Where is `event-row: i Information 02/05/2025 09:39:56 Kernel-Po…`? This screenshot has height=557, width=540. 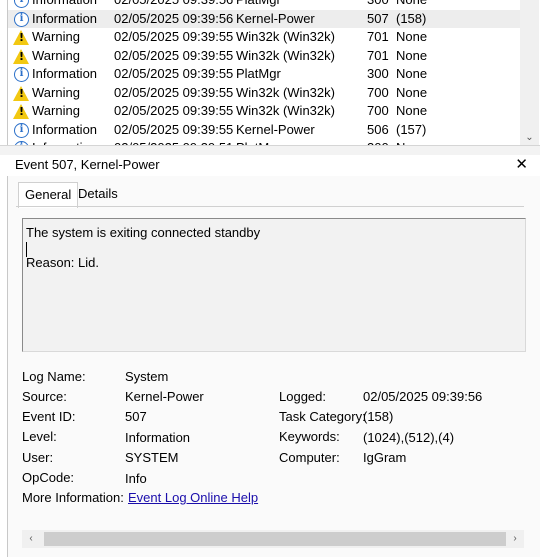 event-row: i Information 02/05/2025 09:39:56 Kernel-Po… is located at coordinates (264, 18).